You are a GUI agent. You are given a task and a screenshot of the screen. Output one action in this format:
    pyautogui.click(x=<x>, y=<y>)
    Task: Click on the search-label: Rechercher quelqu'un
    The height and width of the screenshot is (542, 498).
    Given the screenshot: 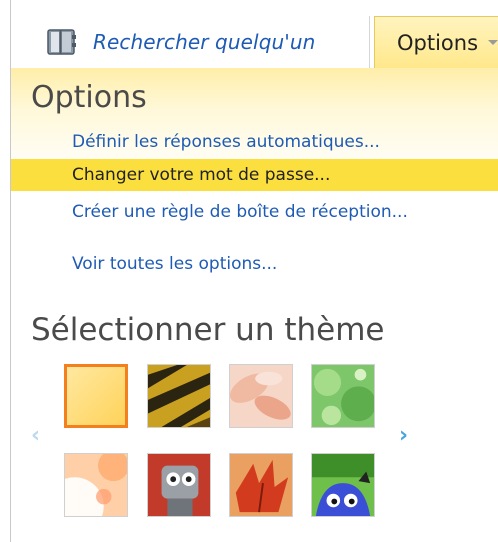 What is the action you would take?
    pyautogui.click(x=204, y=42)
    